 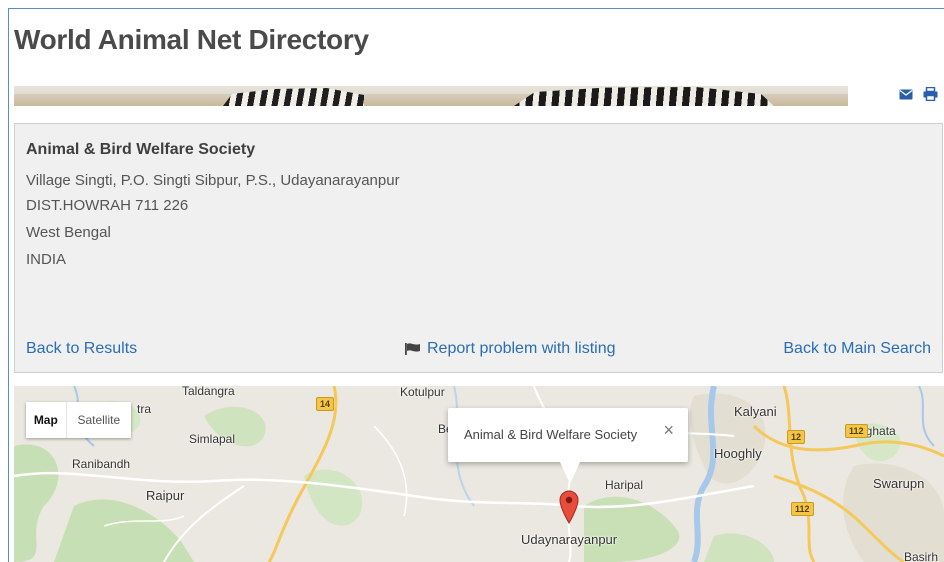 I want to click on place-swarupn: Swarupn, so click(x=899, y=483).